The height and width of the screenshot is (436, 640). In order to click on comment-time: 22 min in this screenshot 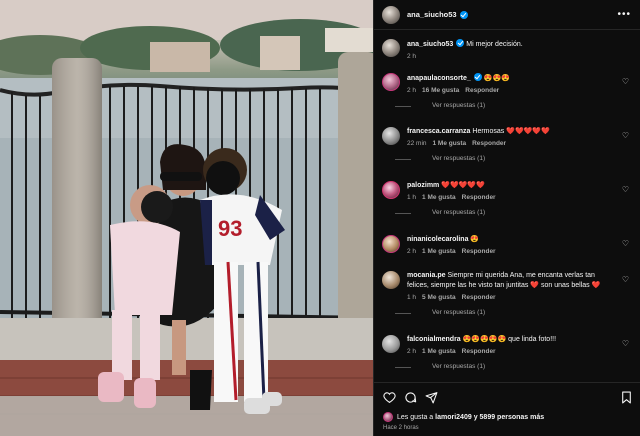, I will do `click(417, 143)`.